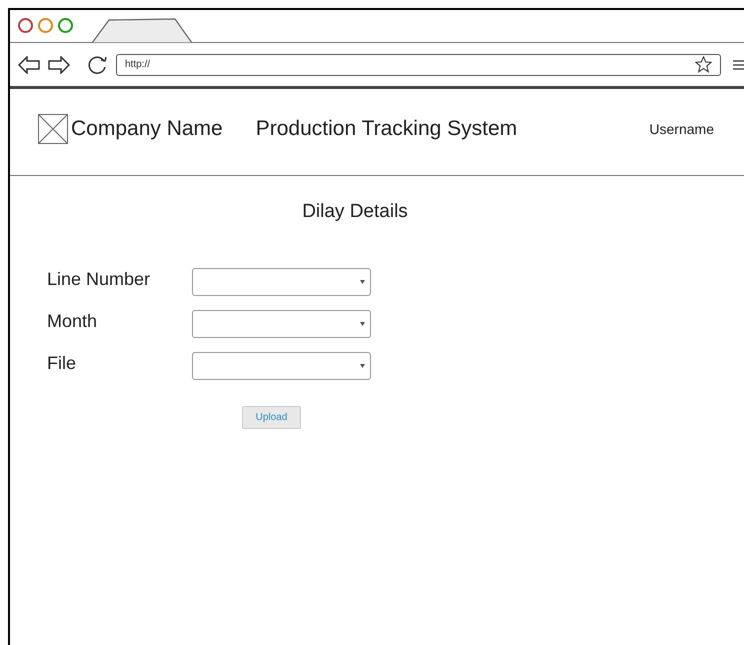 Image resolution: width=744 pixels, height=645 pixels. What do you see at coordinates (99, 279) in the screenshot?
I see `field-label: Line Number` at bounding box center [99, 279].